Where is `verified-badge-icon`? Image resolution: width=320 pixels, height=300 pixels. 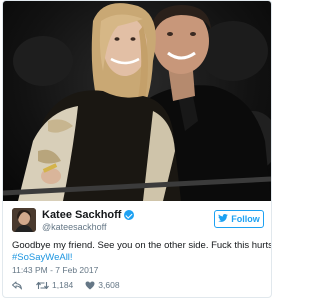 verified-badge-icon is located at coordinates (129, 215).